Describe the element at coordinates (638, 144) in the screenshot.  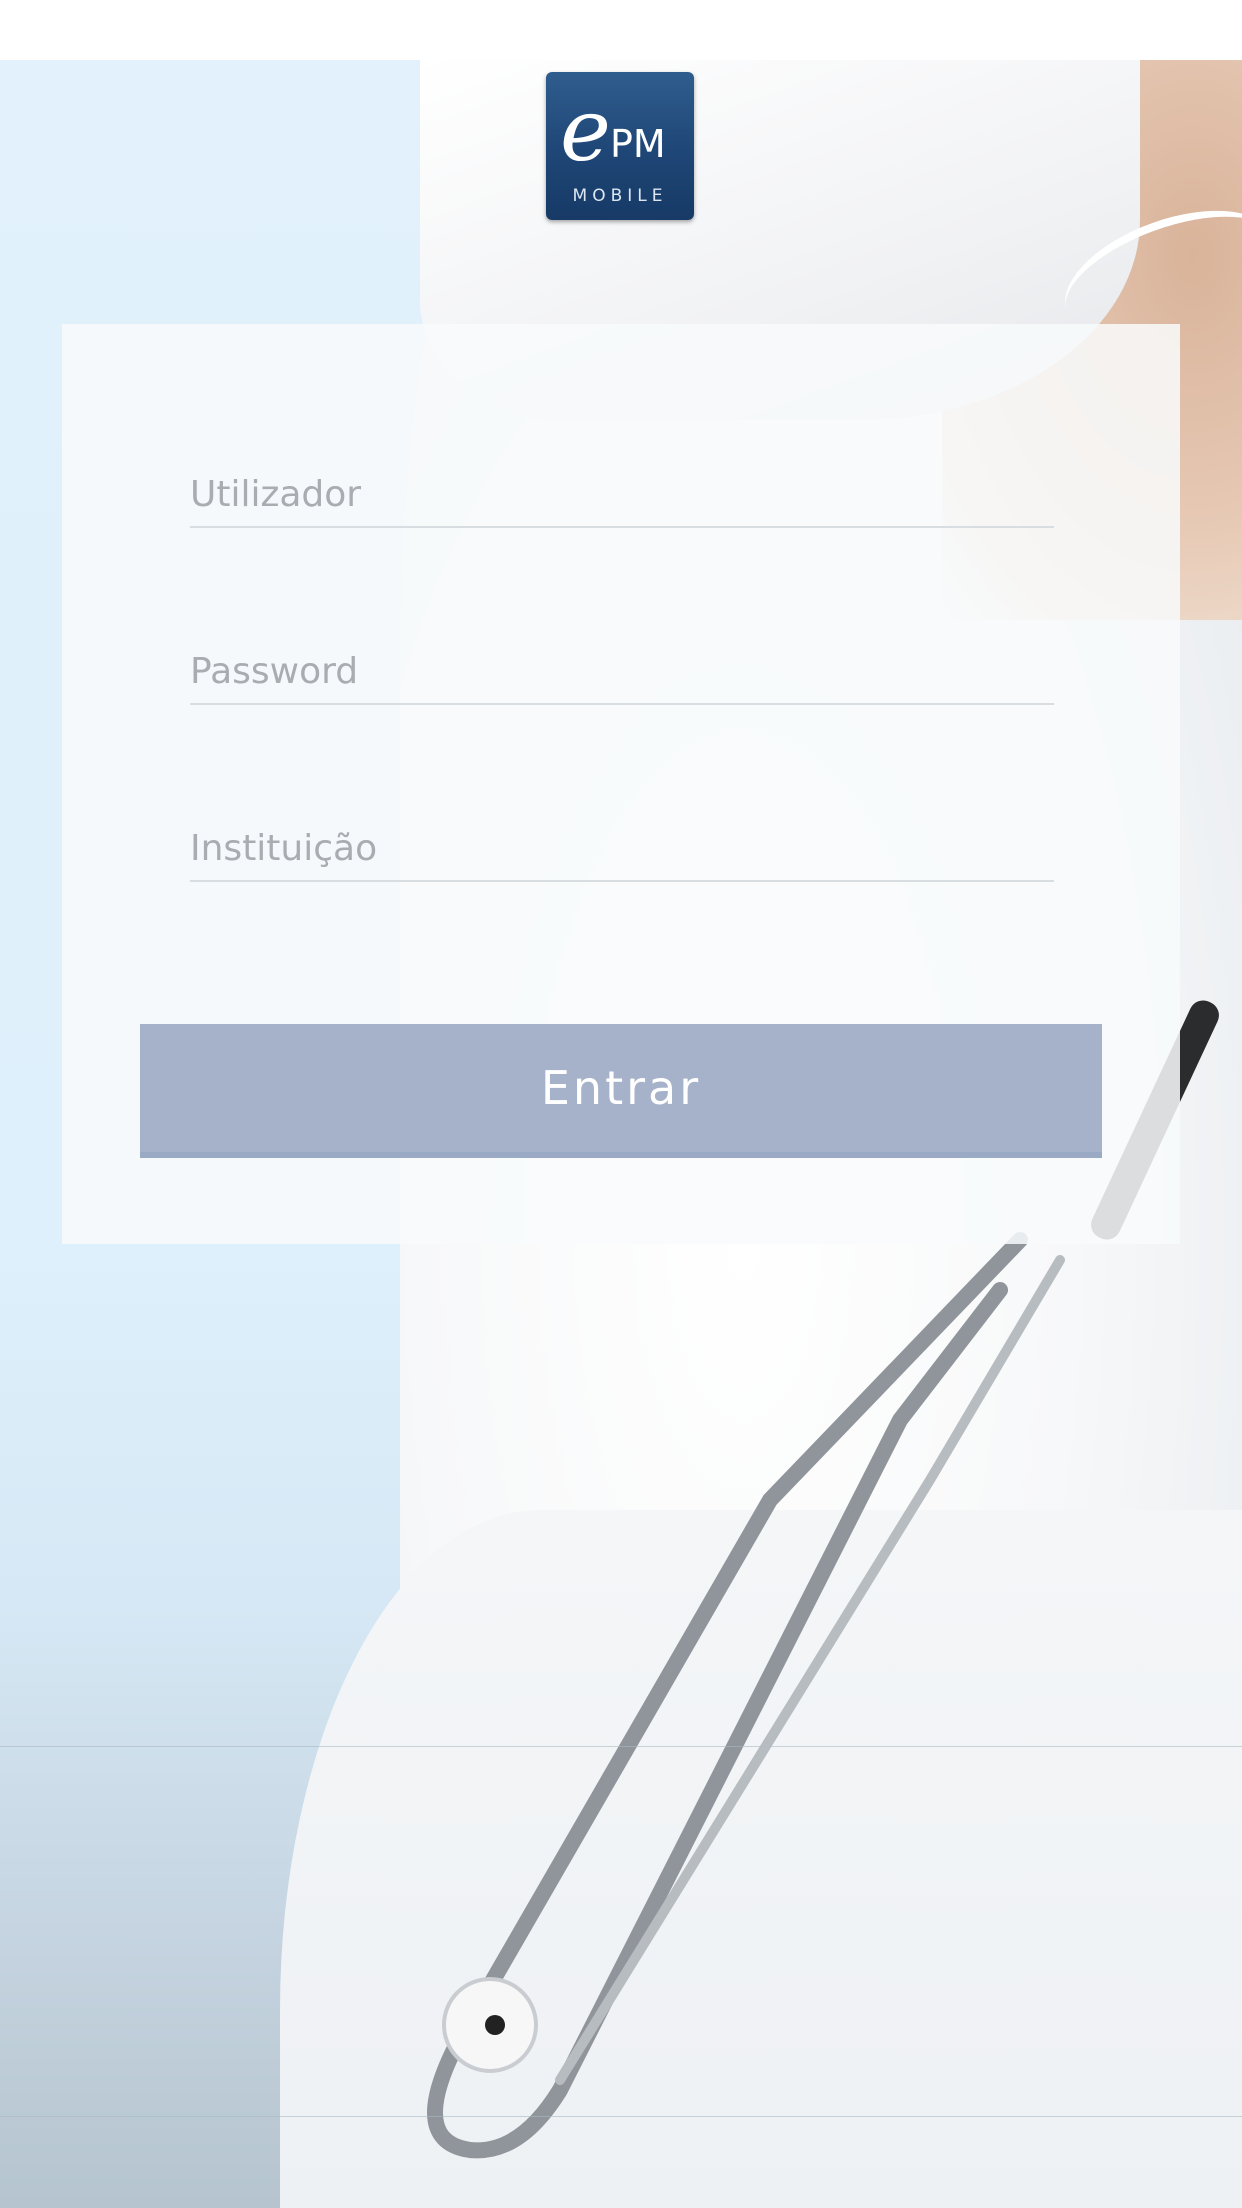
I see `logo-brand: PM` at that location.